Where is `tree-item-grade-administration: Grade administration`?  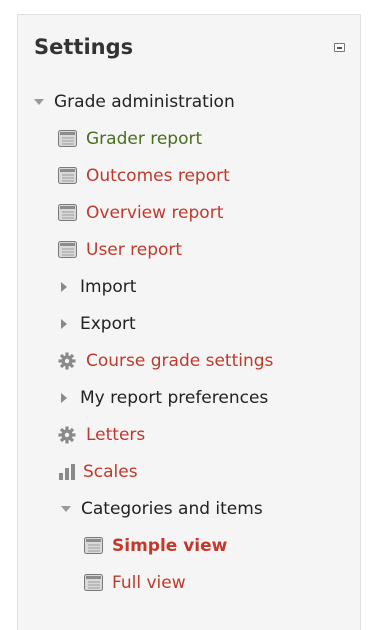
tree-item-grade-administration: Grade administration is located at coordinates (134, 102).